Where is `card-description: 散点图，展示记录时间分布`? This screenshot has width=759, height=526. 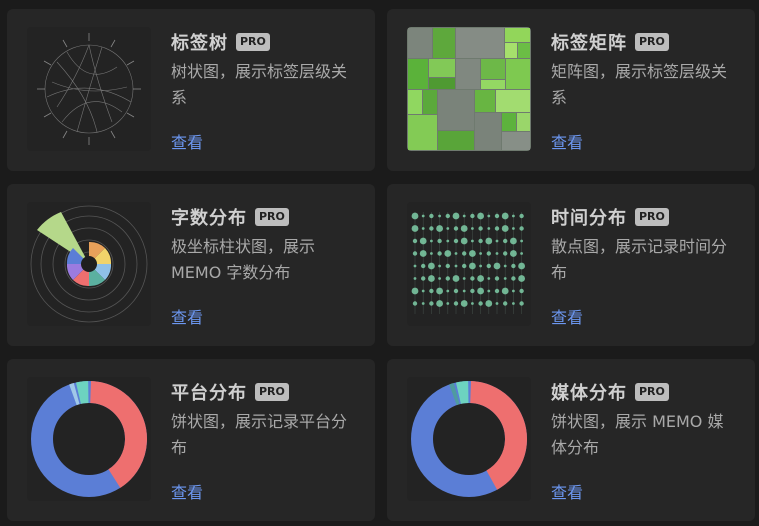
card-description: 散点图，展示记录时间分布 is located at coordinates (639, 259).